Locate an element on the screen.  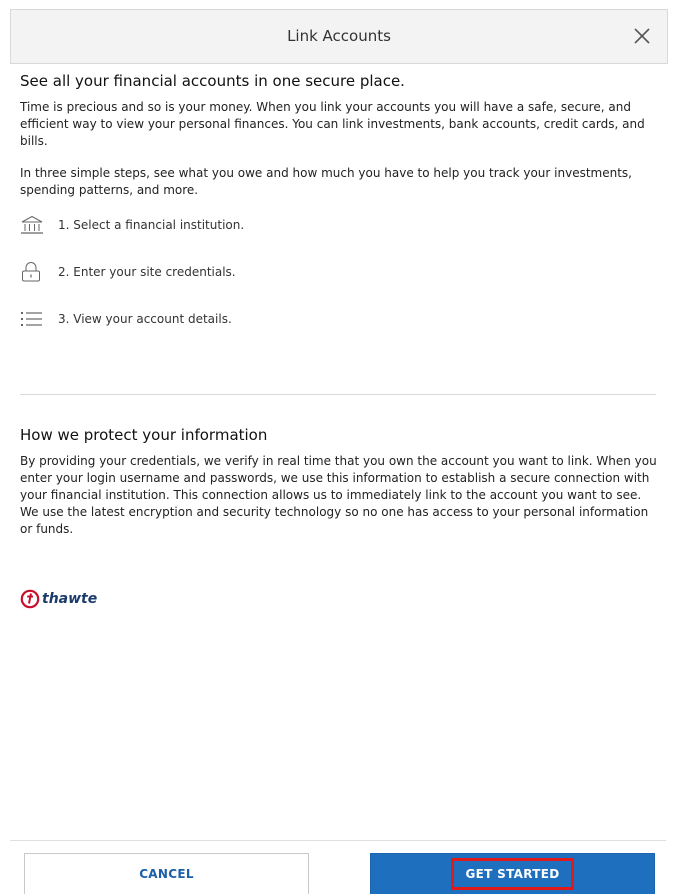
dialog-title: Link Accounts is located at coordinates (339, 36).